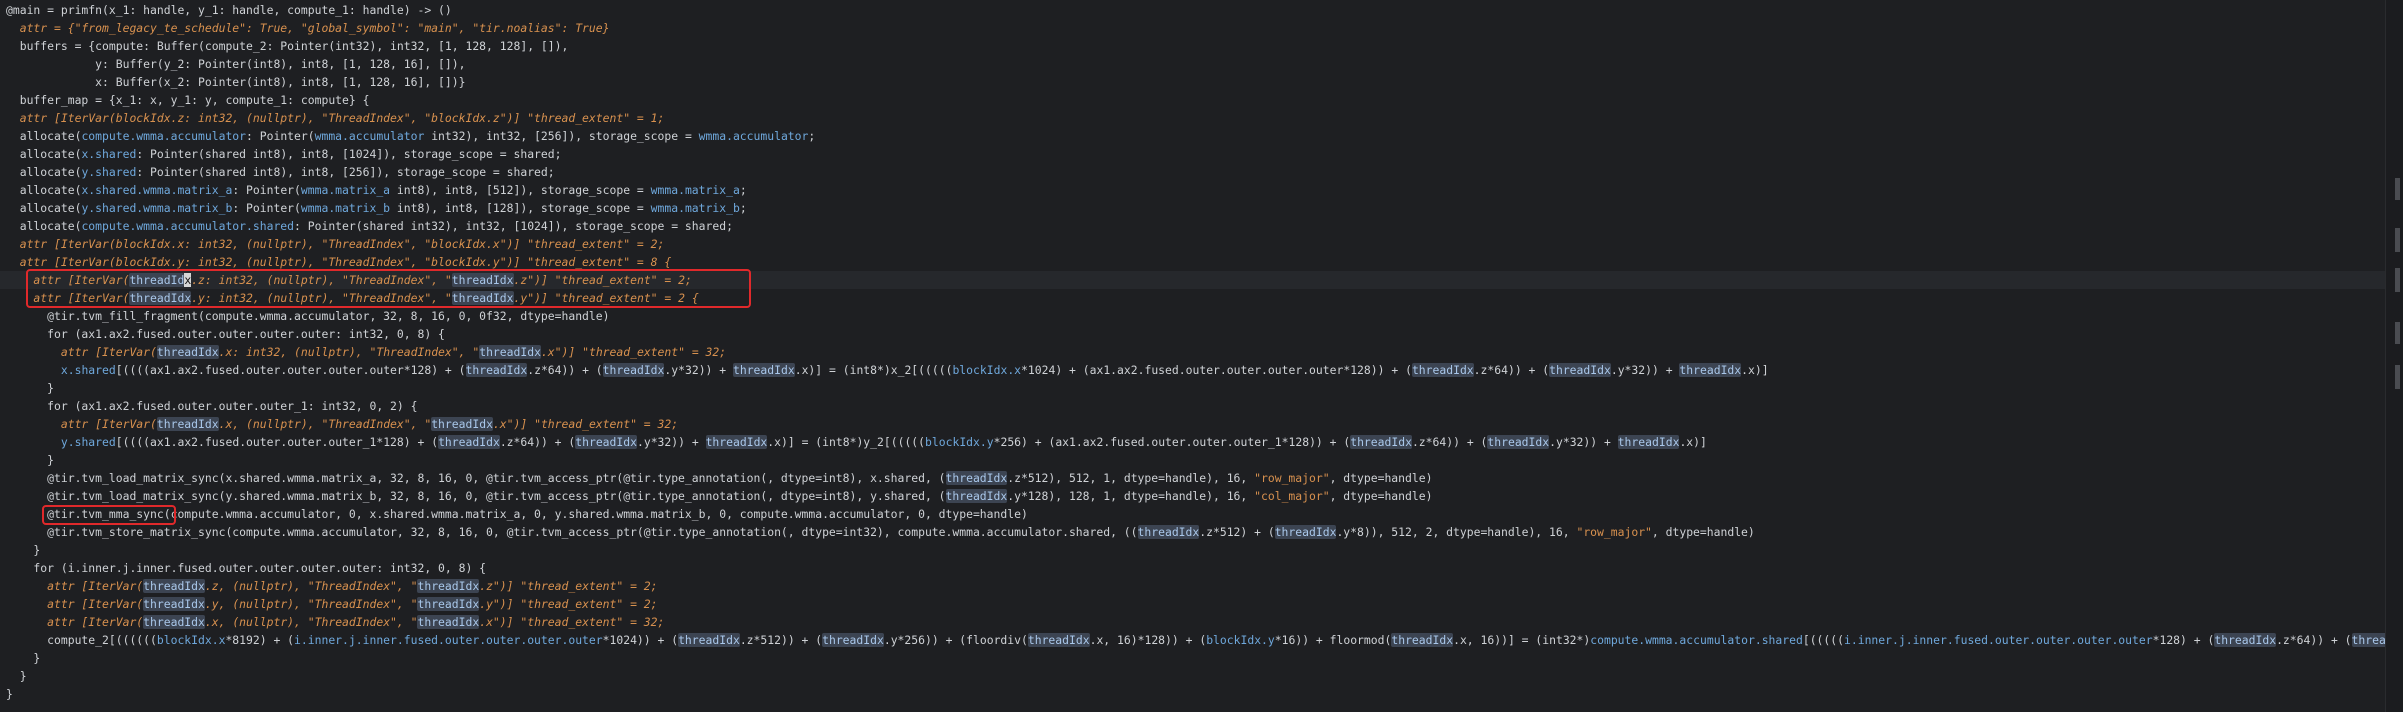 This screenshot has height=712, width=2403. I want to click on code-token: : Pointer(, so click(266, 208).